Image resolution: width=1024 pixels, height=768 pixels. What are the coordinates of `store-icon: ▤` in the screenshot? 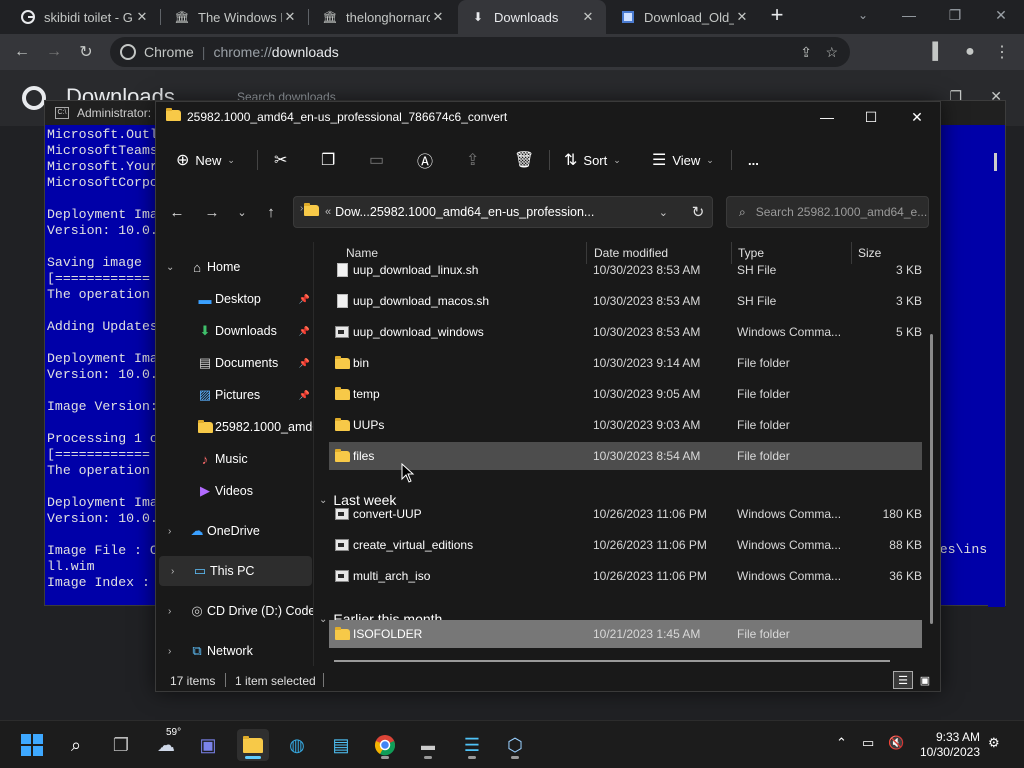 It's located at (341, 745).